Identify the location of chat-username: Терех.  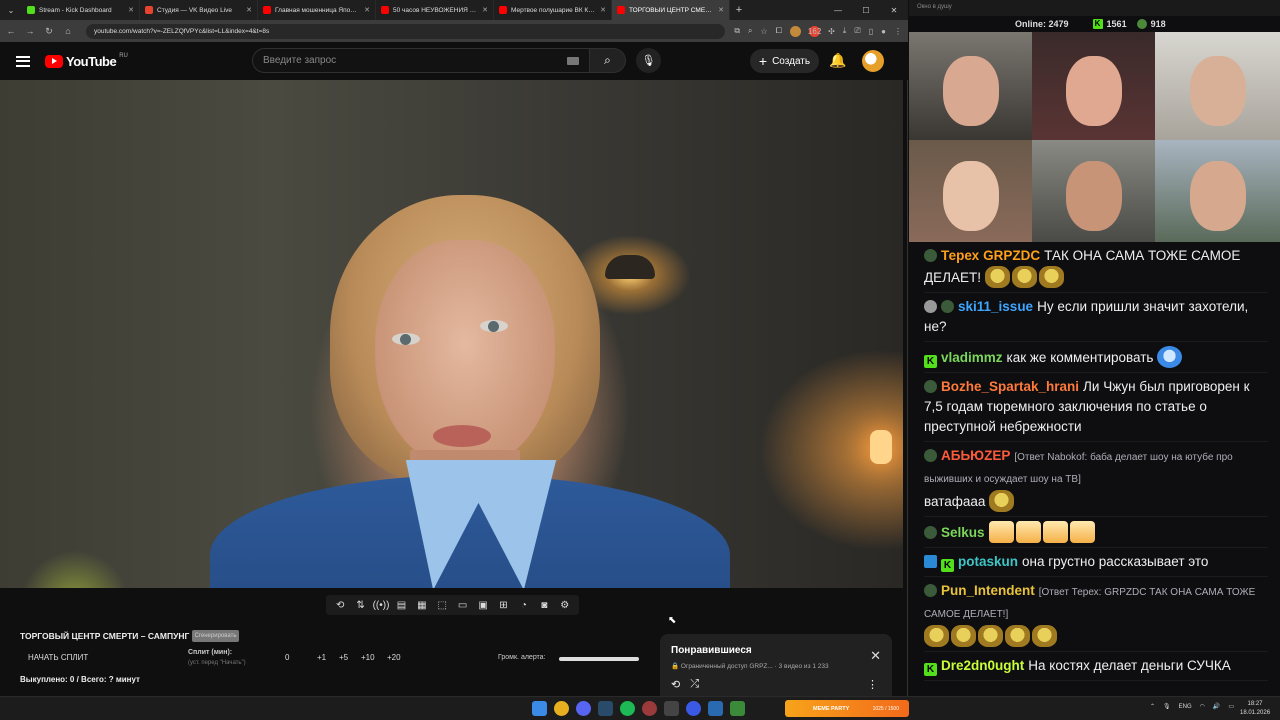
(960, 255).